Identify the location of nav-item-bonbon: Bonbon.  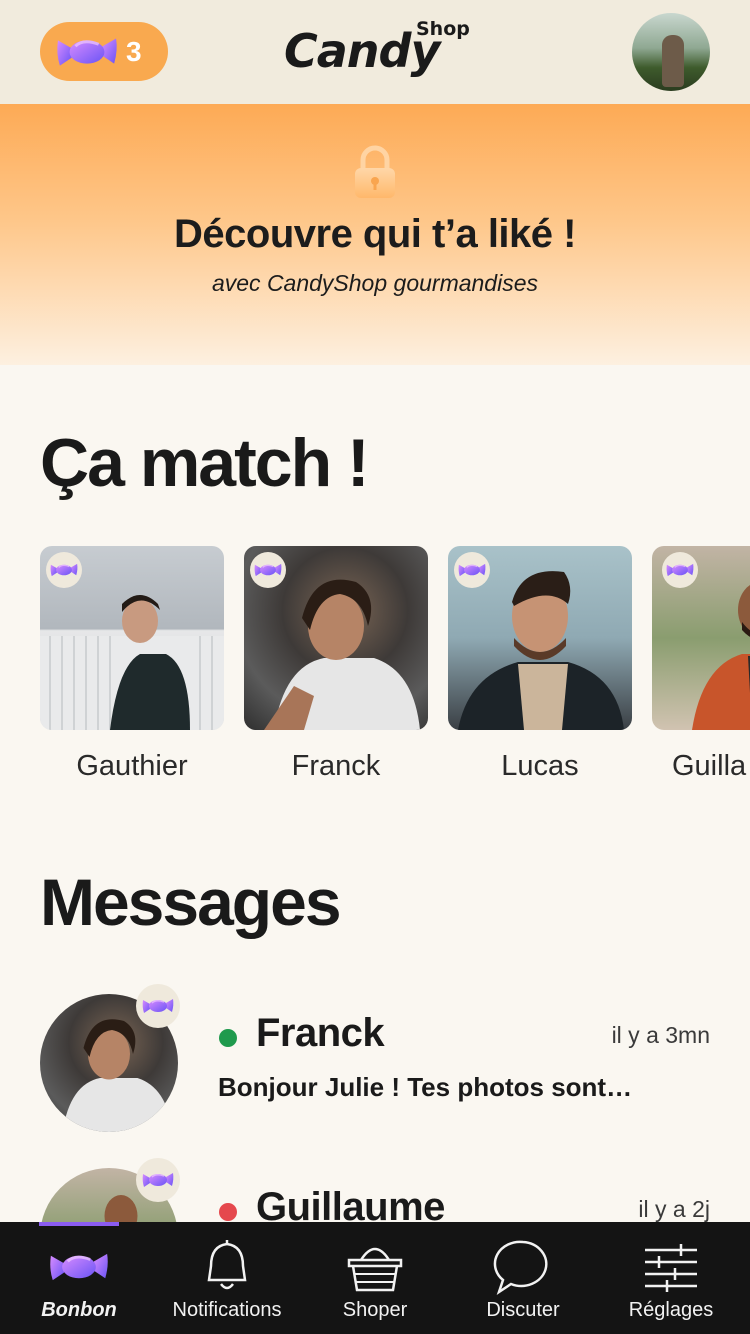
(79, 1278).